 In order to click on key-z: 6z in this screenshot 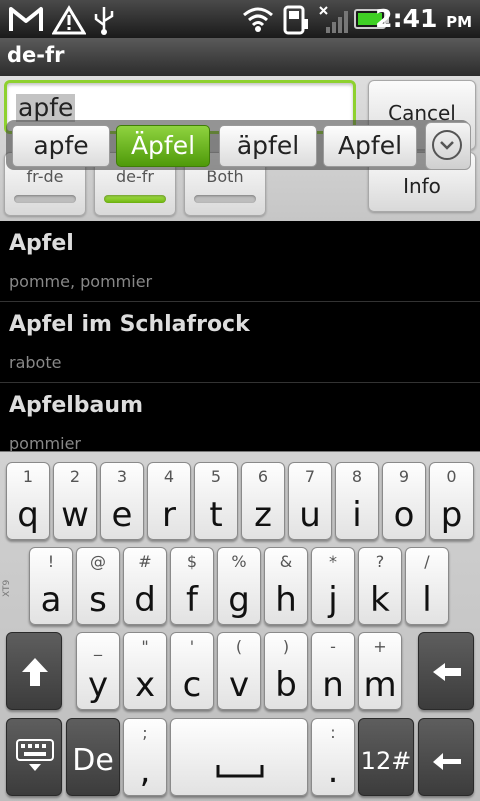, I will do `click(263, 501)`.